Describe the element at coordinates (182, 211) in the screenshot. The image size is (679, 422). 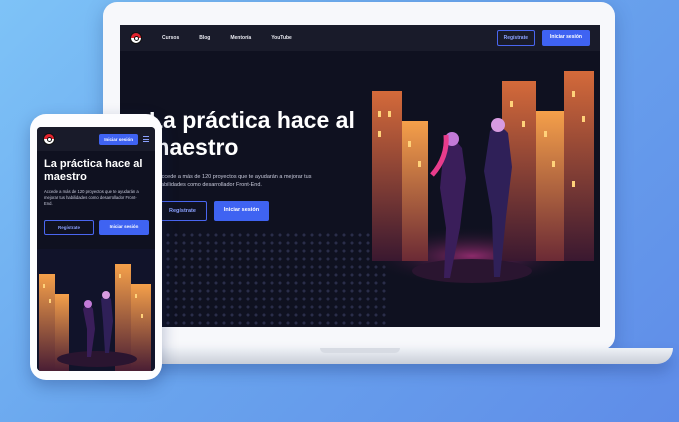
I see `hero-register-button: Regístrate` at that location.